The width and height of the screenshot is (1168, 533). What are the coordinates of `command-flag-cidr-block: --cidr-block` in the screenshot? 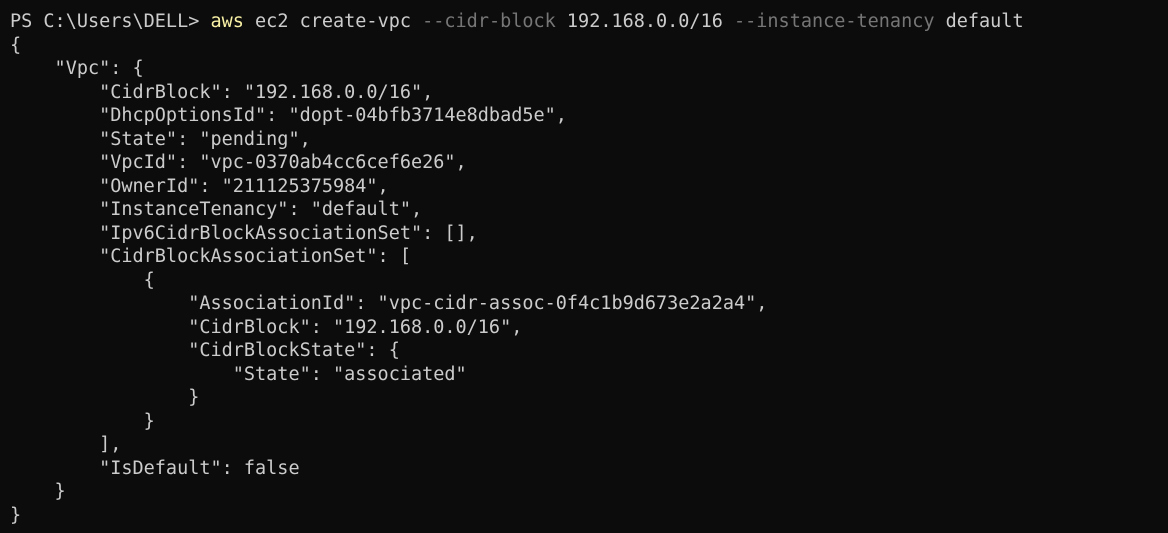 It's located at (489, 21).